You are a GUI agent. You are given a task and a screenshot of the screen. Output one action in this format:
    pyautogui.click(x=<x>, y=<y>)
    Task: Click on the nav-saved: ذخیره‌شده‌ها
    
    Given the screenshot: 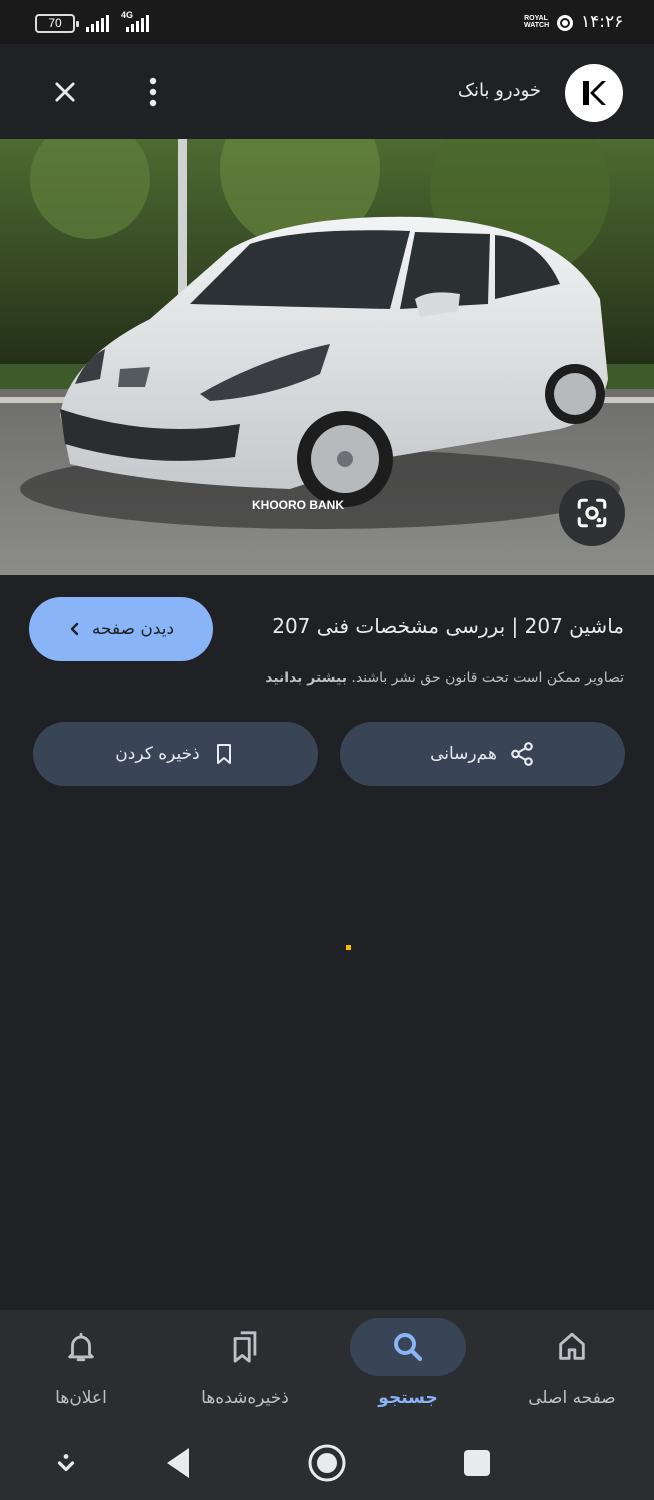 What is the action you would take?
    pyautogui.click(x=245, y=1365)
    